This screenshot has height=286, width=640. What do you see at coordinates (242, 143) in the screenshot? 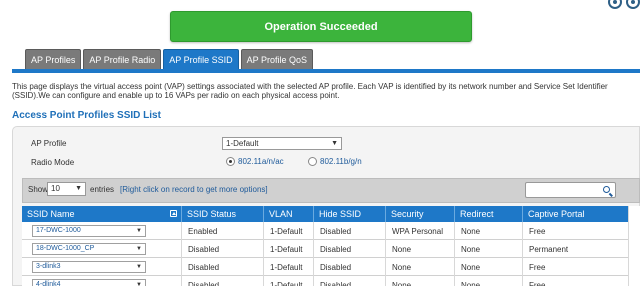
I see `ap-profile-select-value: 1-Default` at bounding box center [242, 143].